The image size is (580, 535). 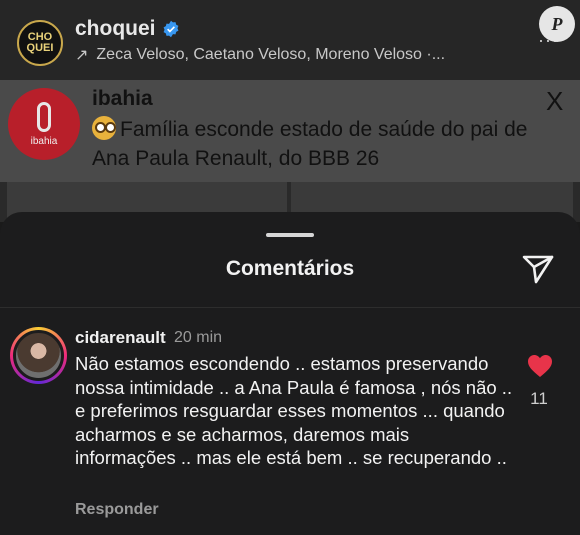 What do you see at coordinates (82, 55) in the screenshot?
I see `audio-arrow-icon: ↗` at bounding box center [82, 55].